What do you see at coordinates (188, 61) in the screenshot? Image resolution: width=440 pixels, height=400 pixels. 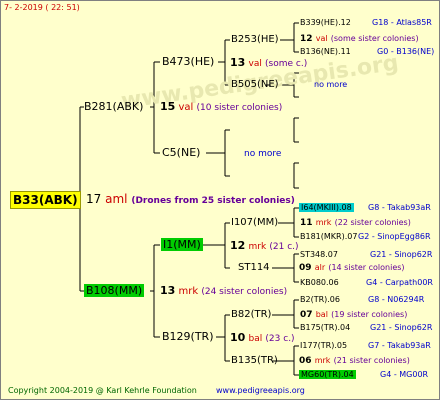 I see `sire-sire-id: B473(HE)` at bounding box center [188, 61].